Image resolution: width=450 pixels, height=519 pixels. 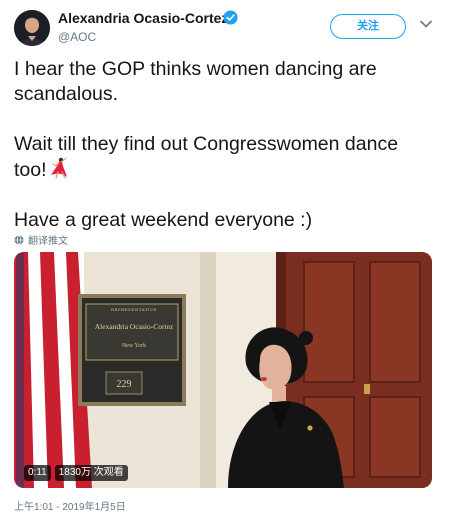 I want to click on verified-badge-icon, so click(x=230, y=17).